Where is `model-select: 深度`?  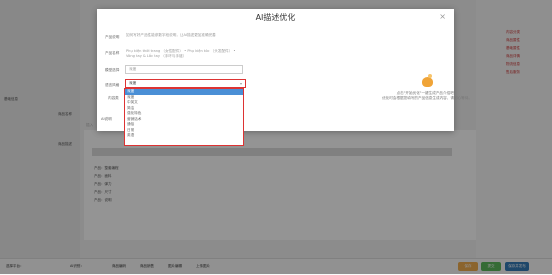
model-select: 深度 is located at coordinates (184, 69).